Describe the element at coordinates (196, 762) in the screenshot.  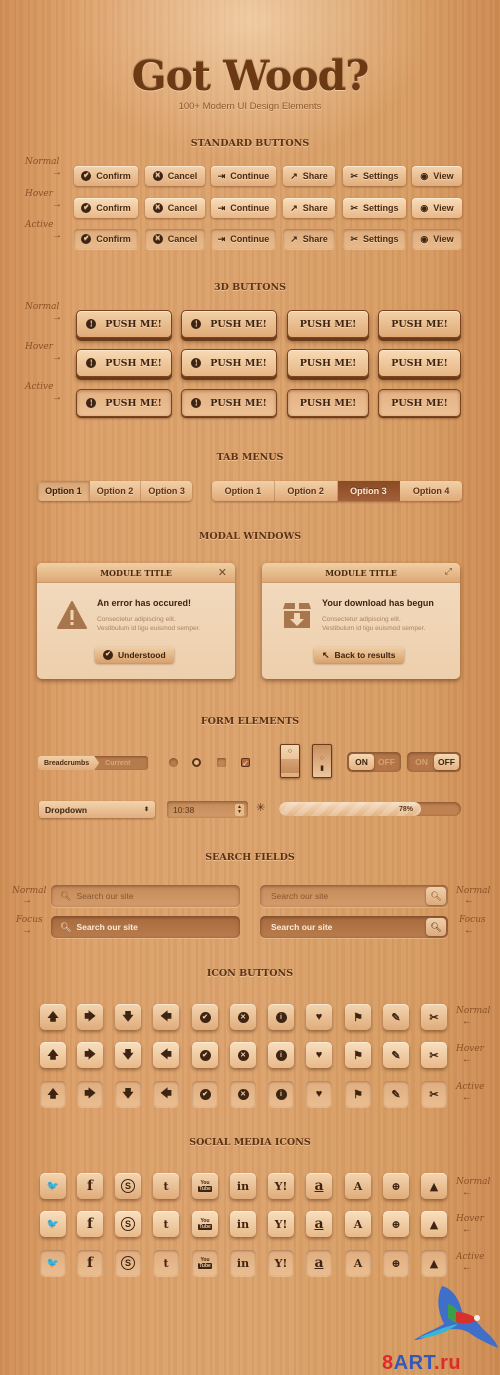
I see `radio-checked` at that location.